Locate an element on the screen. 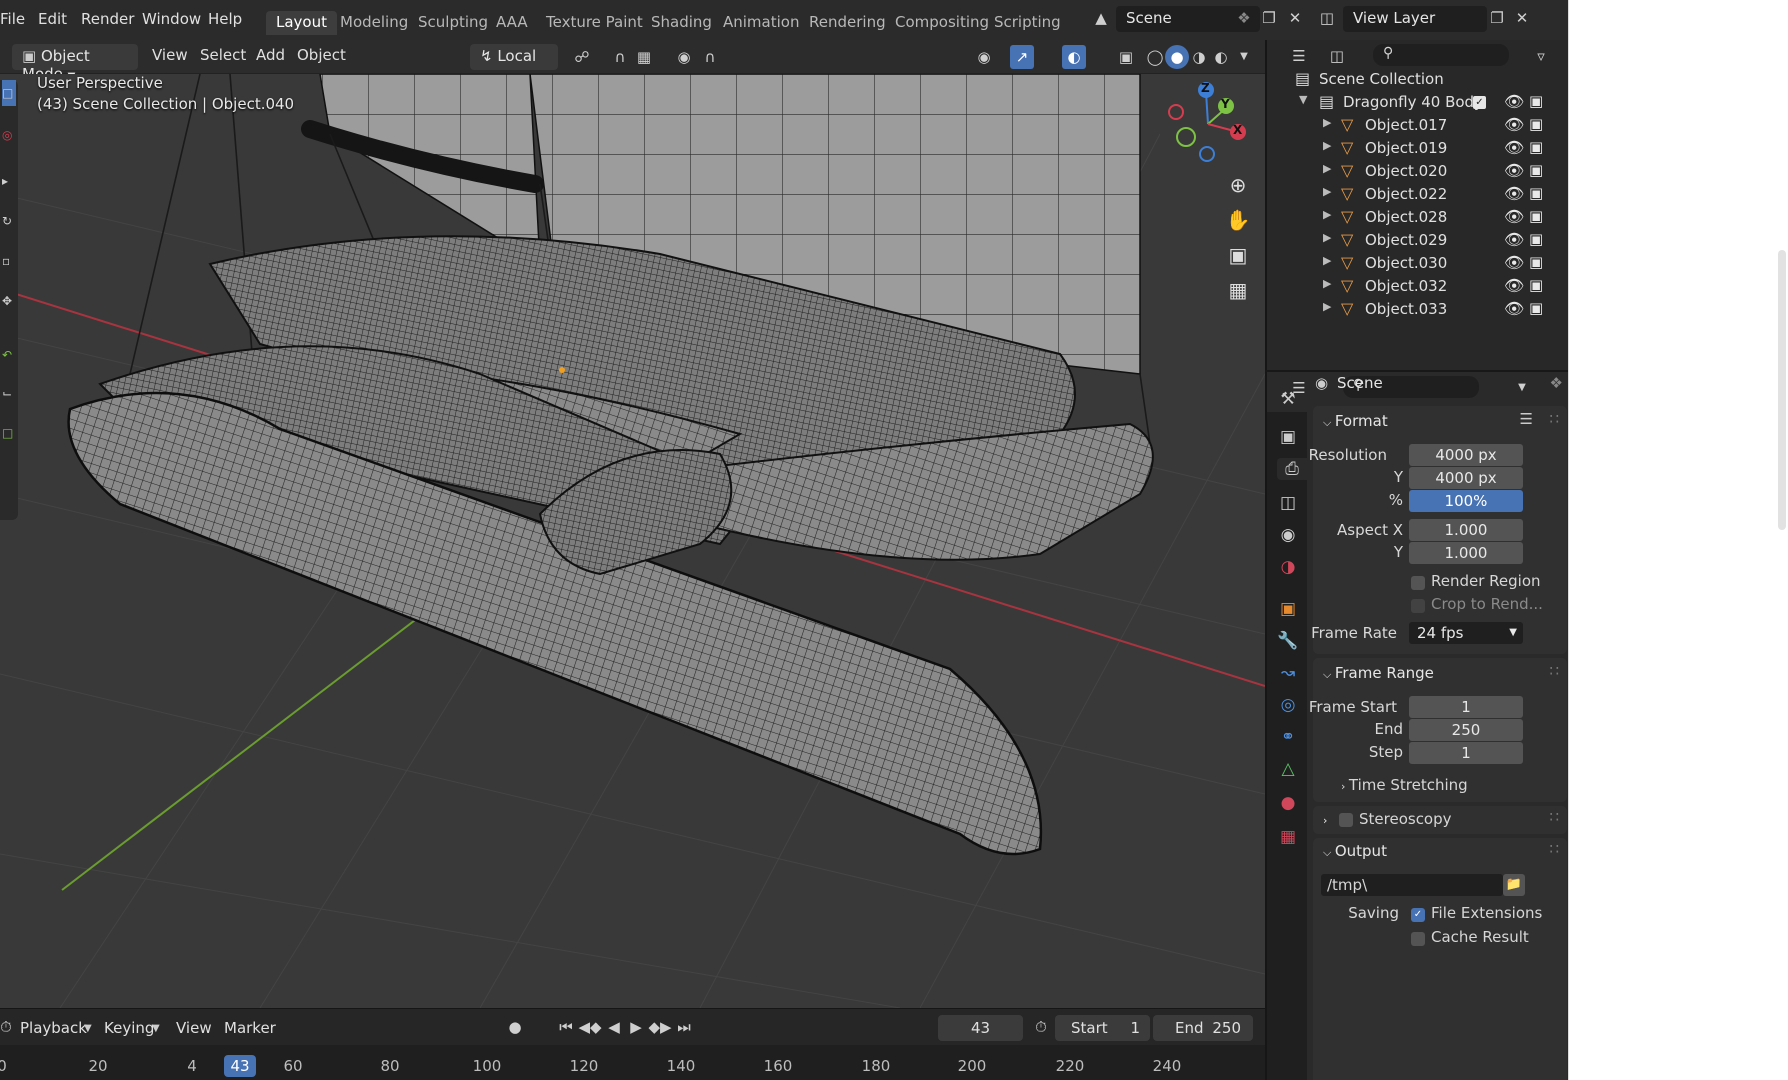  data-tab-icon: △ is located at coordinates (1288, 769).